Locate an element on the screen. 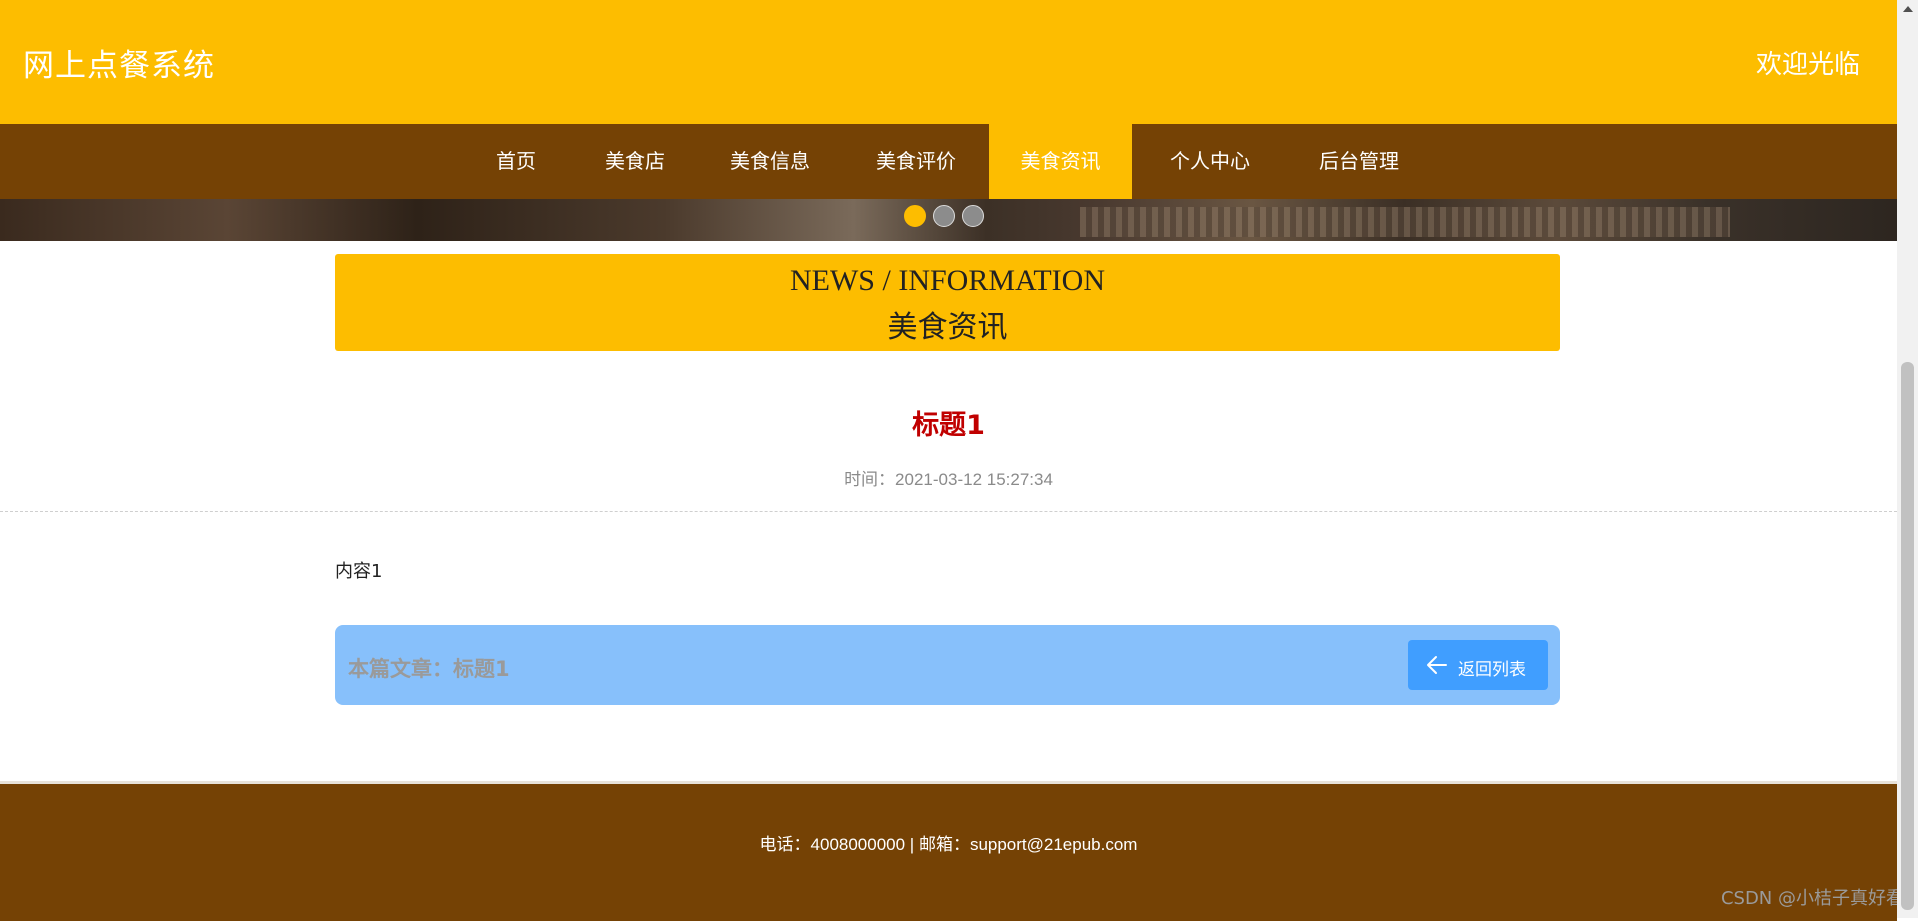  divider is located at coordinates (948, 511).